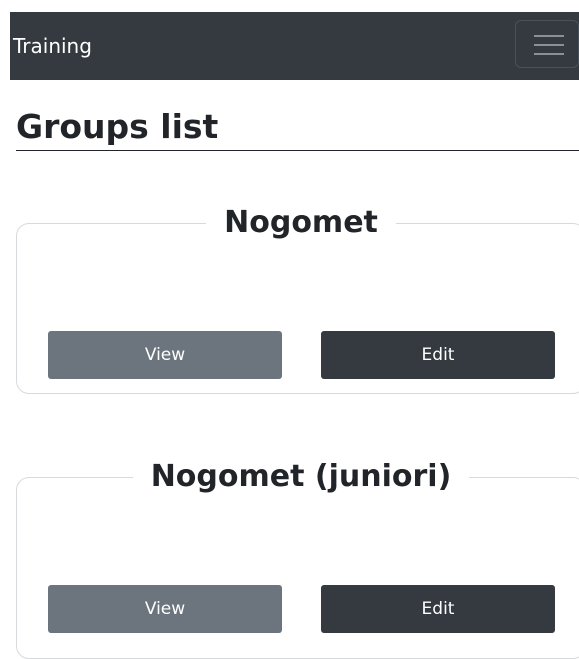  I want to click on navbar: Training, so click(294, 46).